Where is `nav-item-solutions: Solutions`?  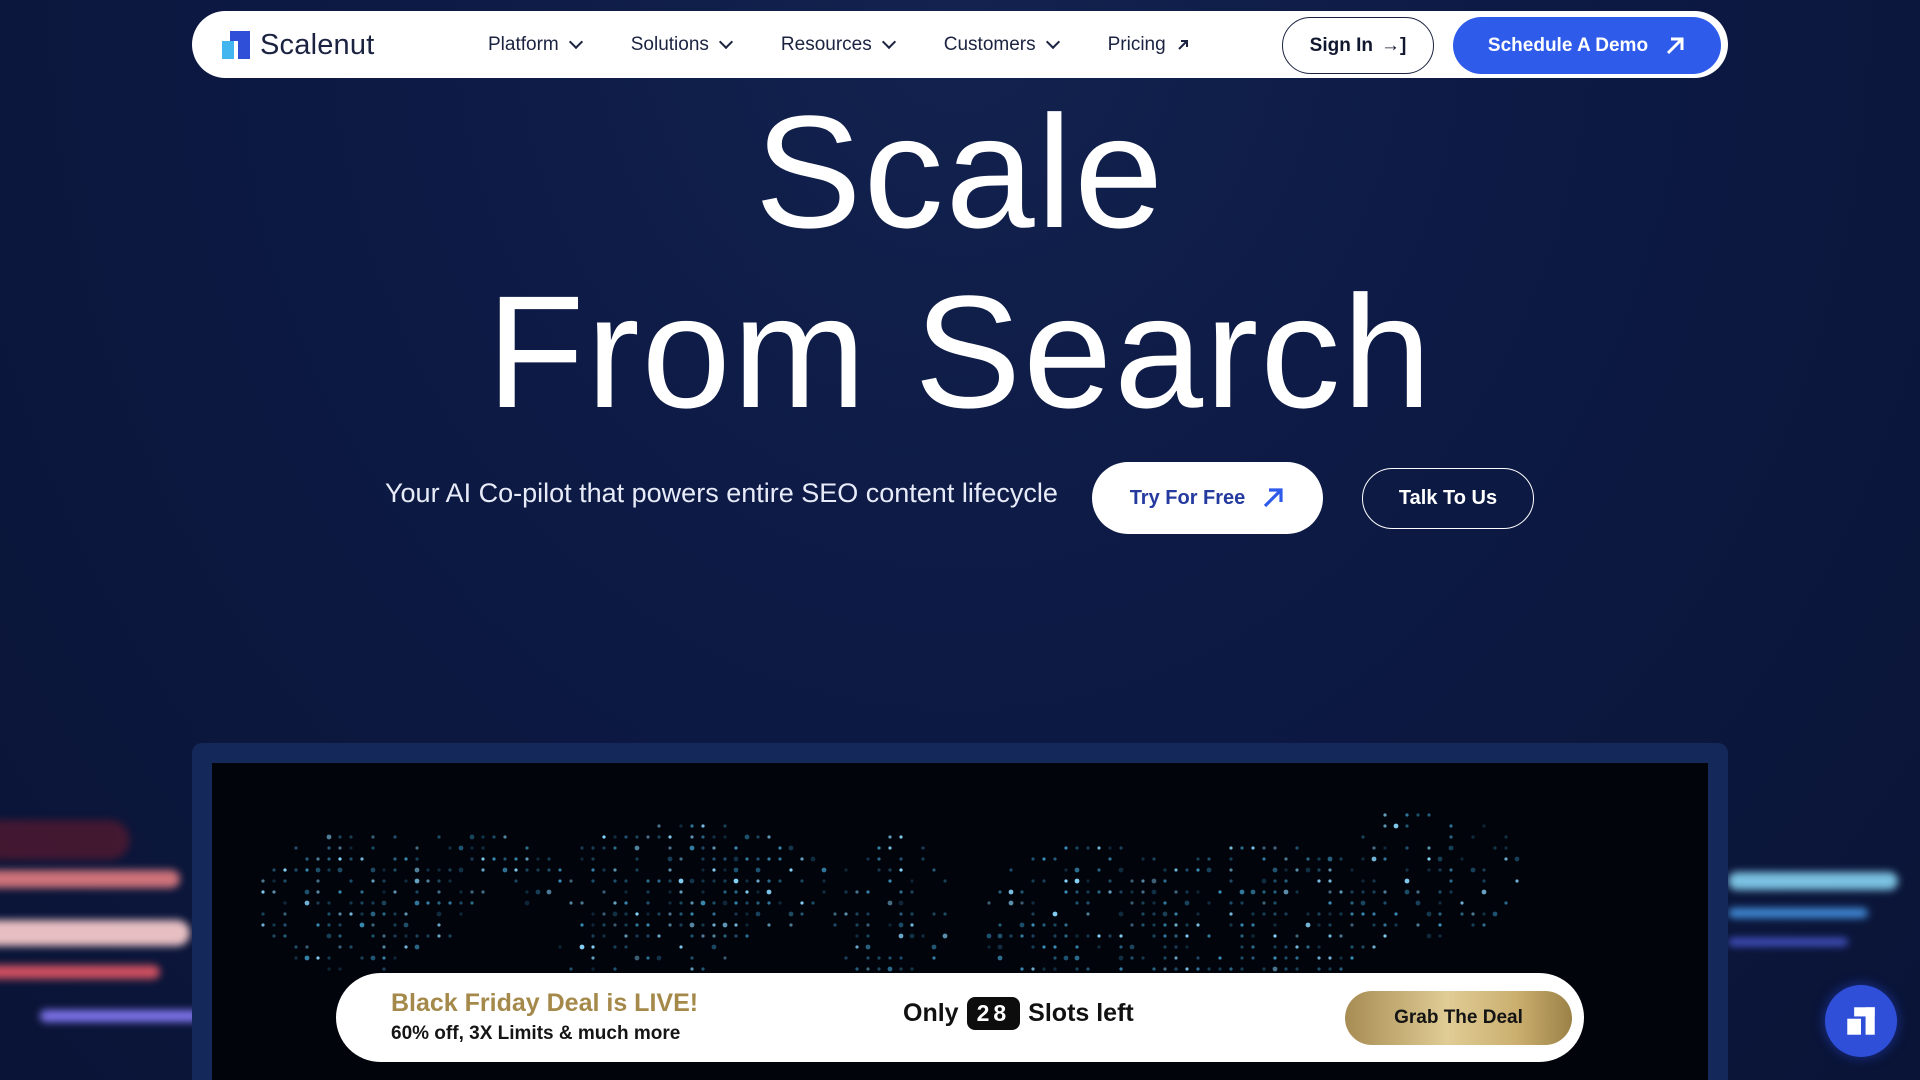
nav-item-solutions: Solutions is located at coordinates (682, 45).